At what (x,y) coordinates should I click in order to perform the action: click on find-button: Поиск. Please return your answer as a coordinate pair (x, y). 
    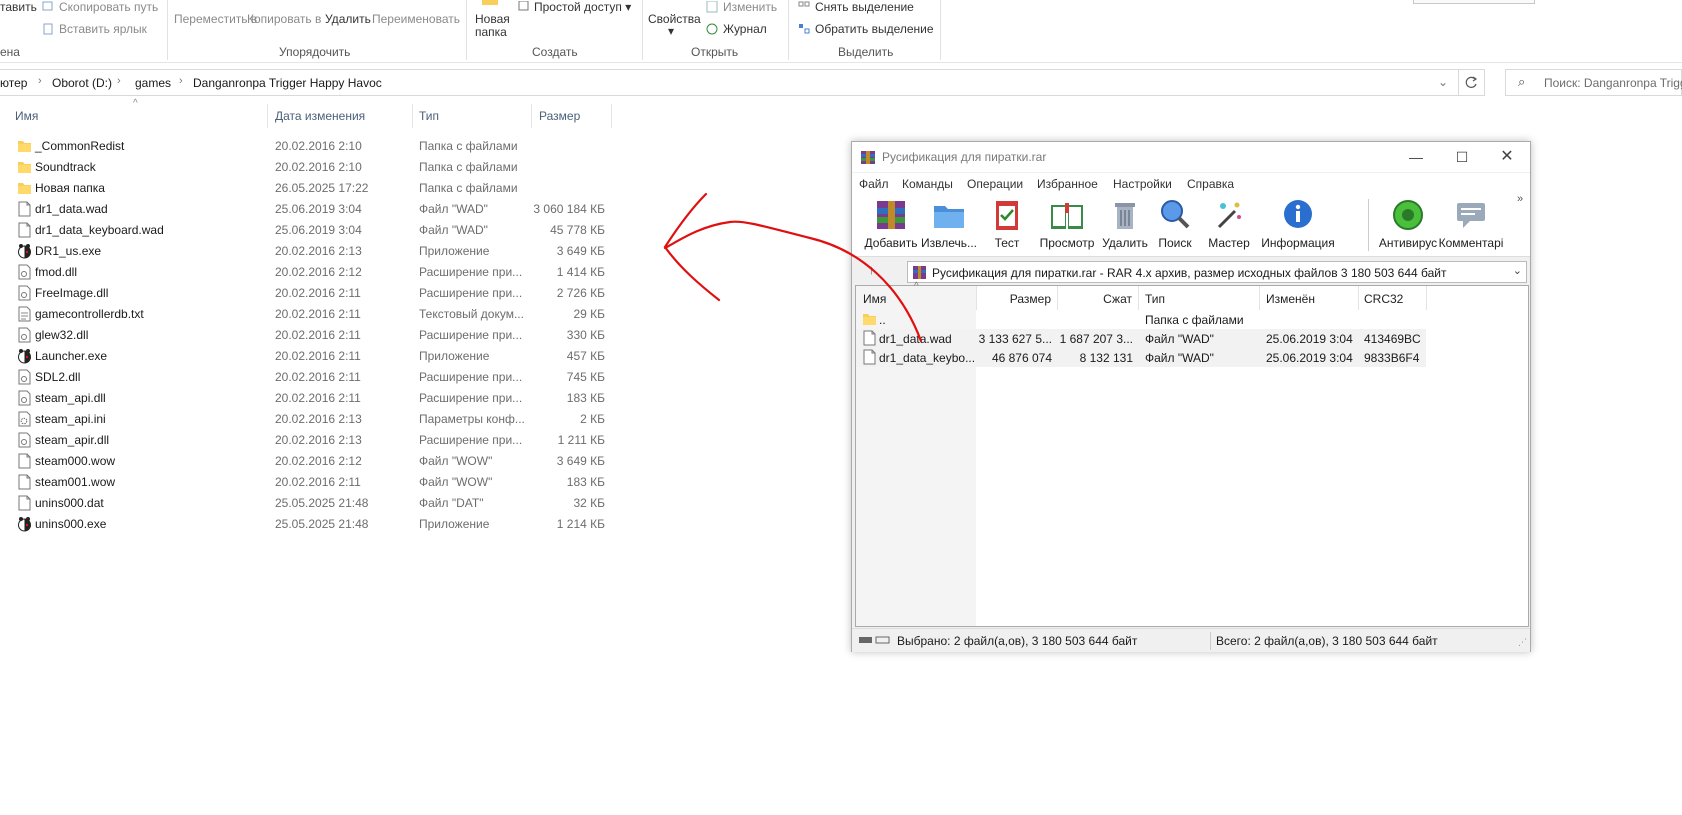
    Looking at the image, I should click on (1175, 223).